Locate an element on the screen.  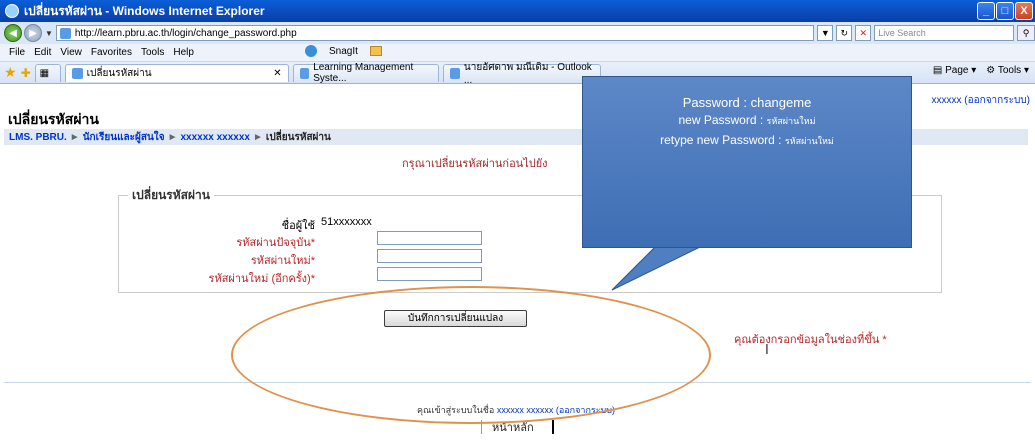
back-button: ◀ is located at coordinates (13, 33).